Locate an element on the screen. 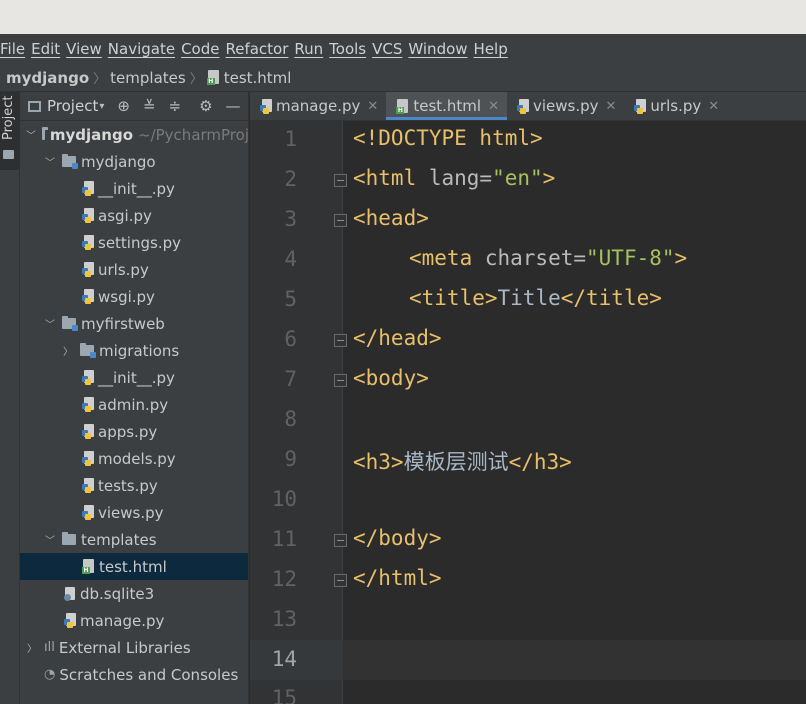  code-token: > is located at coordinates (681, 258).